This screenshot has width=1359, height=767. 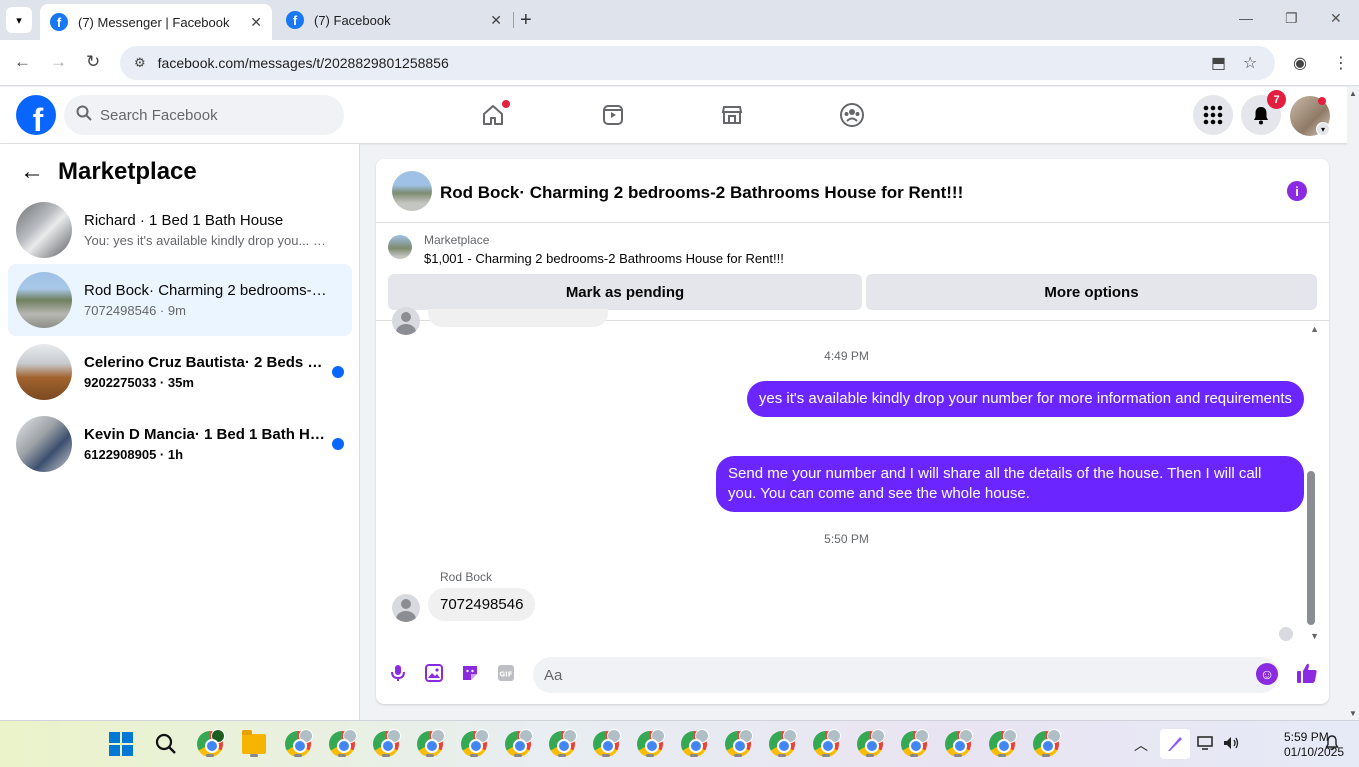 I want to click on facebook-logo-icon: f, so click(x=36, y=115).